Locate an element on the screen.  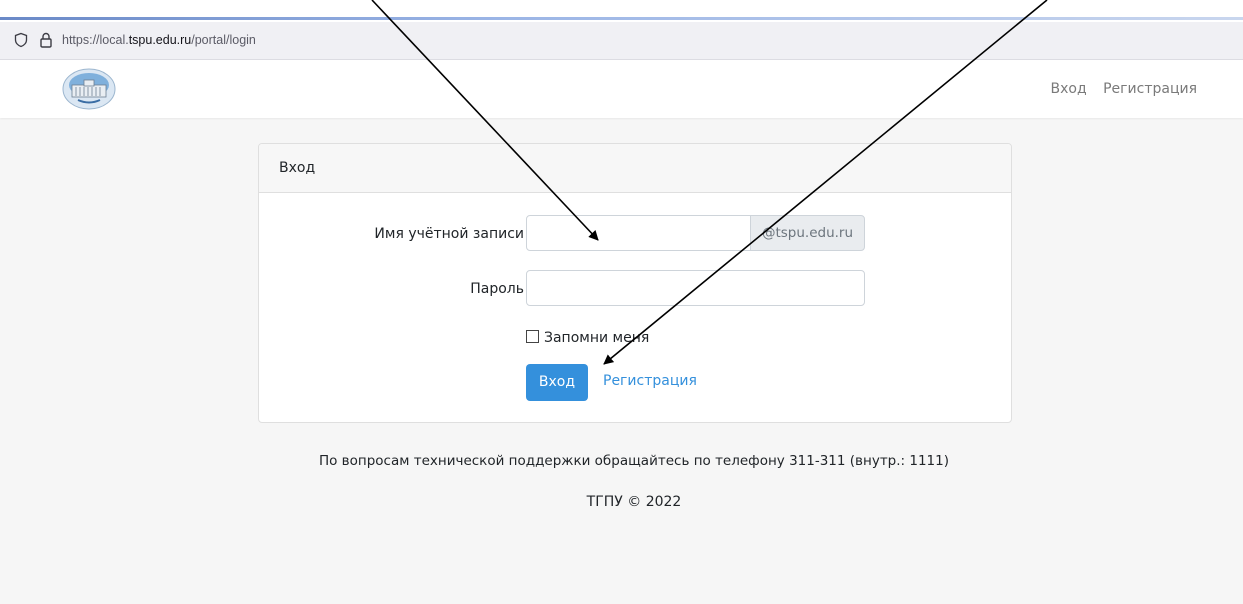
nav-links: Вход Регистрация is located at coordinates (1118, 89).